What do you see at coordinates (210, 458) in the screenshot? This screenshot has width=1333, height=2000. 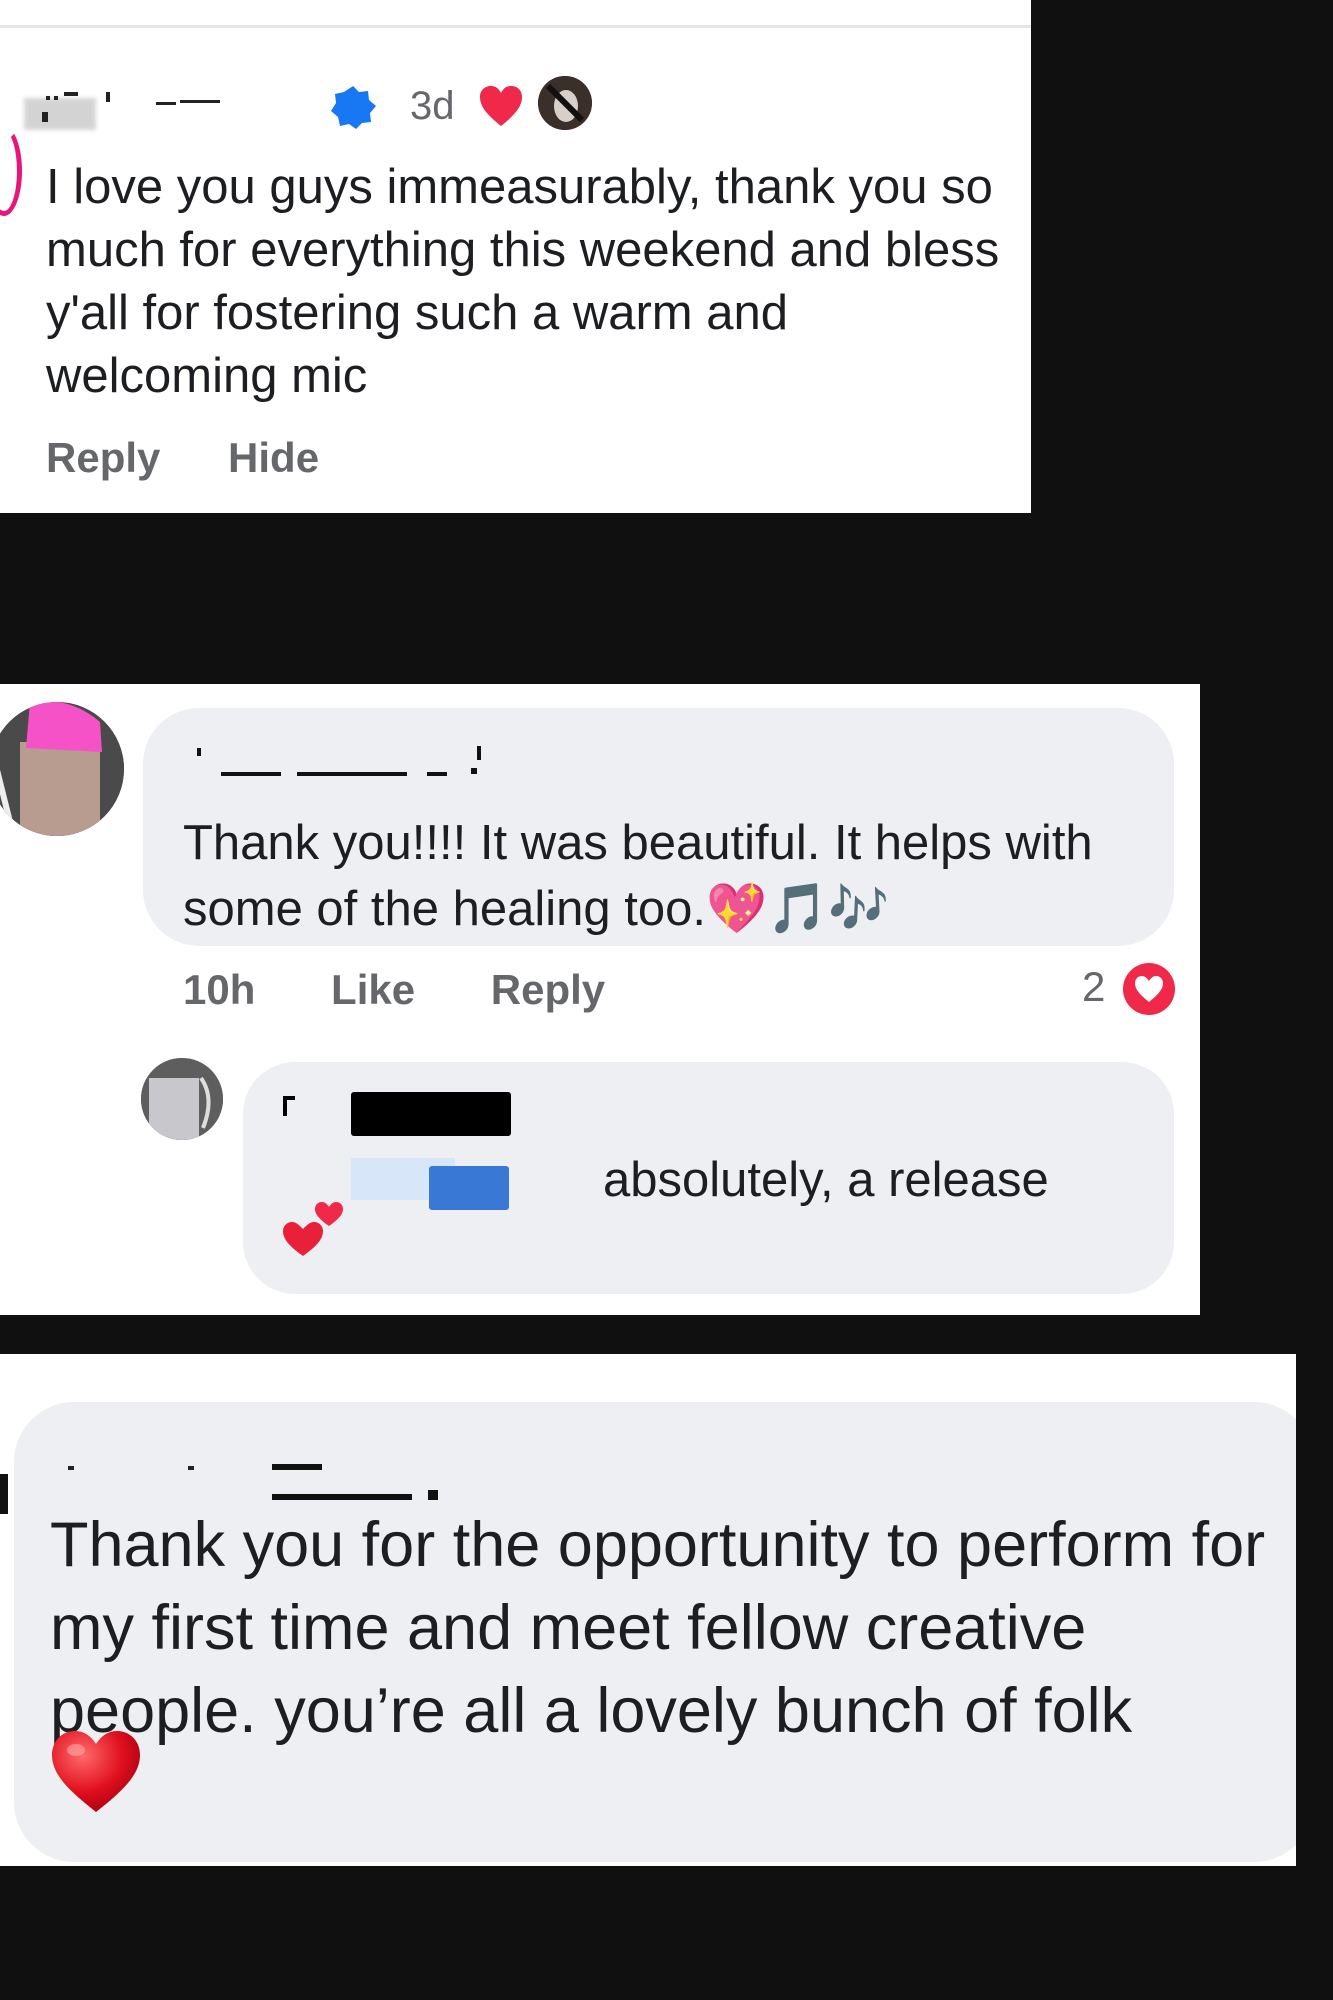 I see `comment-actions: Reply Hide` at bounding box center [210, 458].